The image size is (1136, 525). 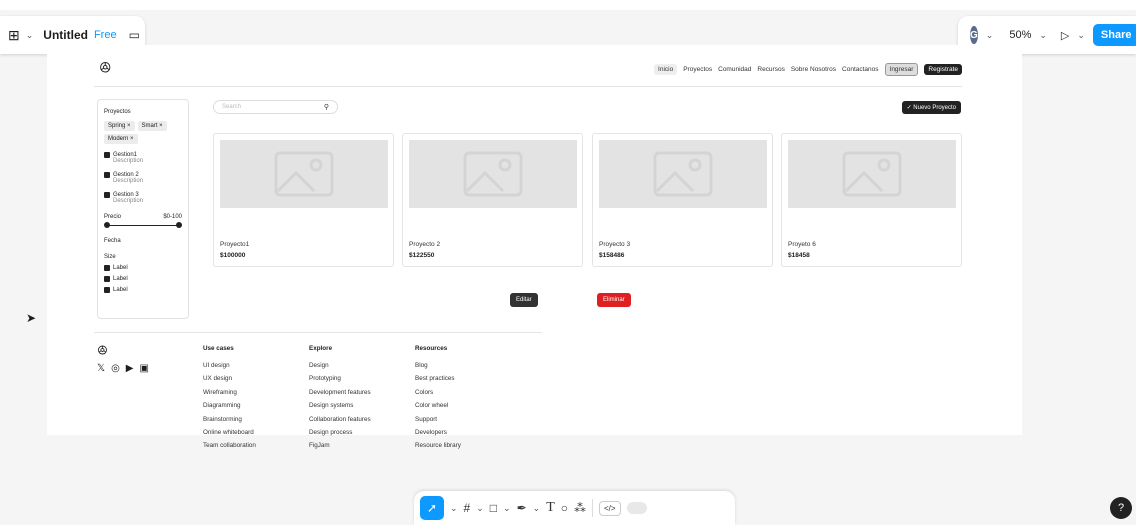 What do you see at coordinates (340, 392) in the screenshot?
I see `footer-link: Development features` at bounding box center [340, 392].